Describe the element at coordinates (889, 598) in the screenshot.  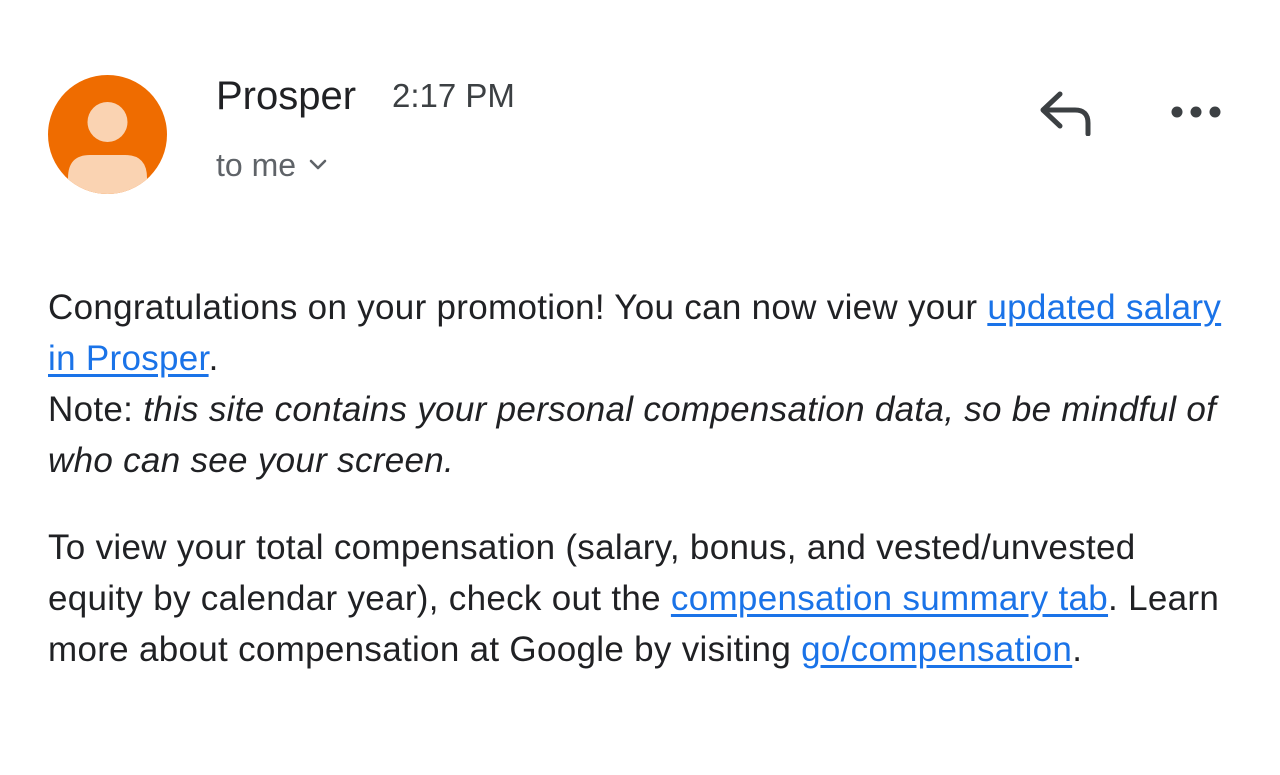
I see `compensation-summary-link: compensation summary tab` at that location.